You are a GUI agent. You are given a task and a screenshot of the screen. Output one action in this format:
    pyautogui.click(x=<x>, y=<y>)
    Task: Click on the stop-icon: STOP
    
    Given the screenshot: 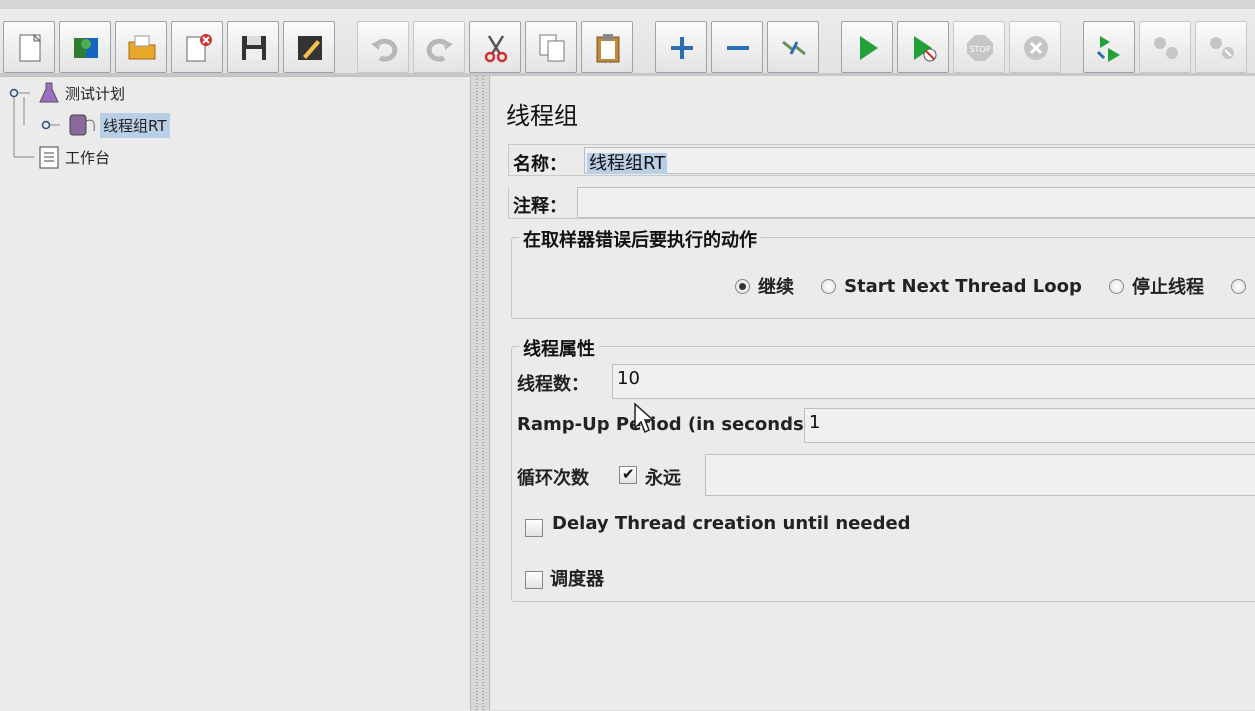 What is the action you would take?
    pyautogui.click(x=980, y=48)
    